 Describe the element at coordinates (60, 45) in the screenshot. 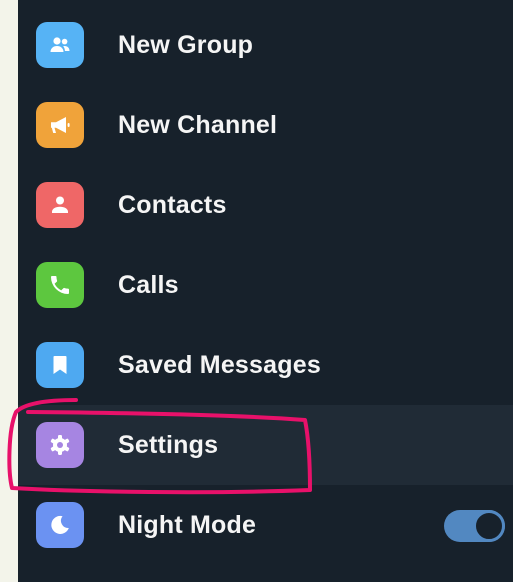

I see `group-icon` at that location.